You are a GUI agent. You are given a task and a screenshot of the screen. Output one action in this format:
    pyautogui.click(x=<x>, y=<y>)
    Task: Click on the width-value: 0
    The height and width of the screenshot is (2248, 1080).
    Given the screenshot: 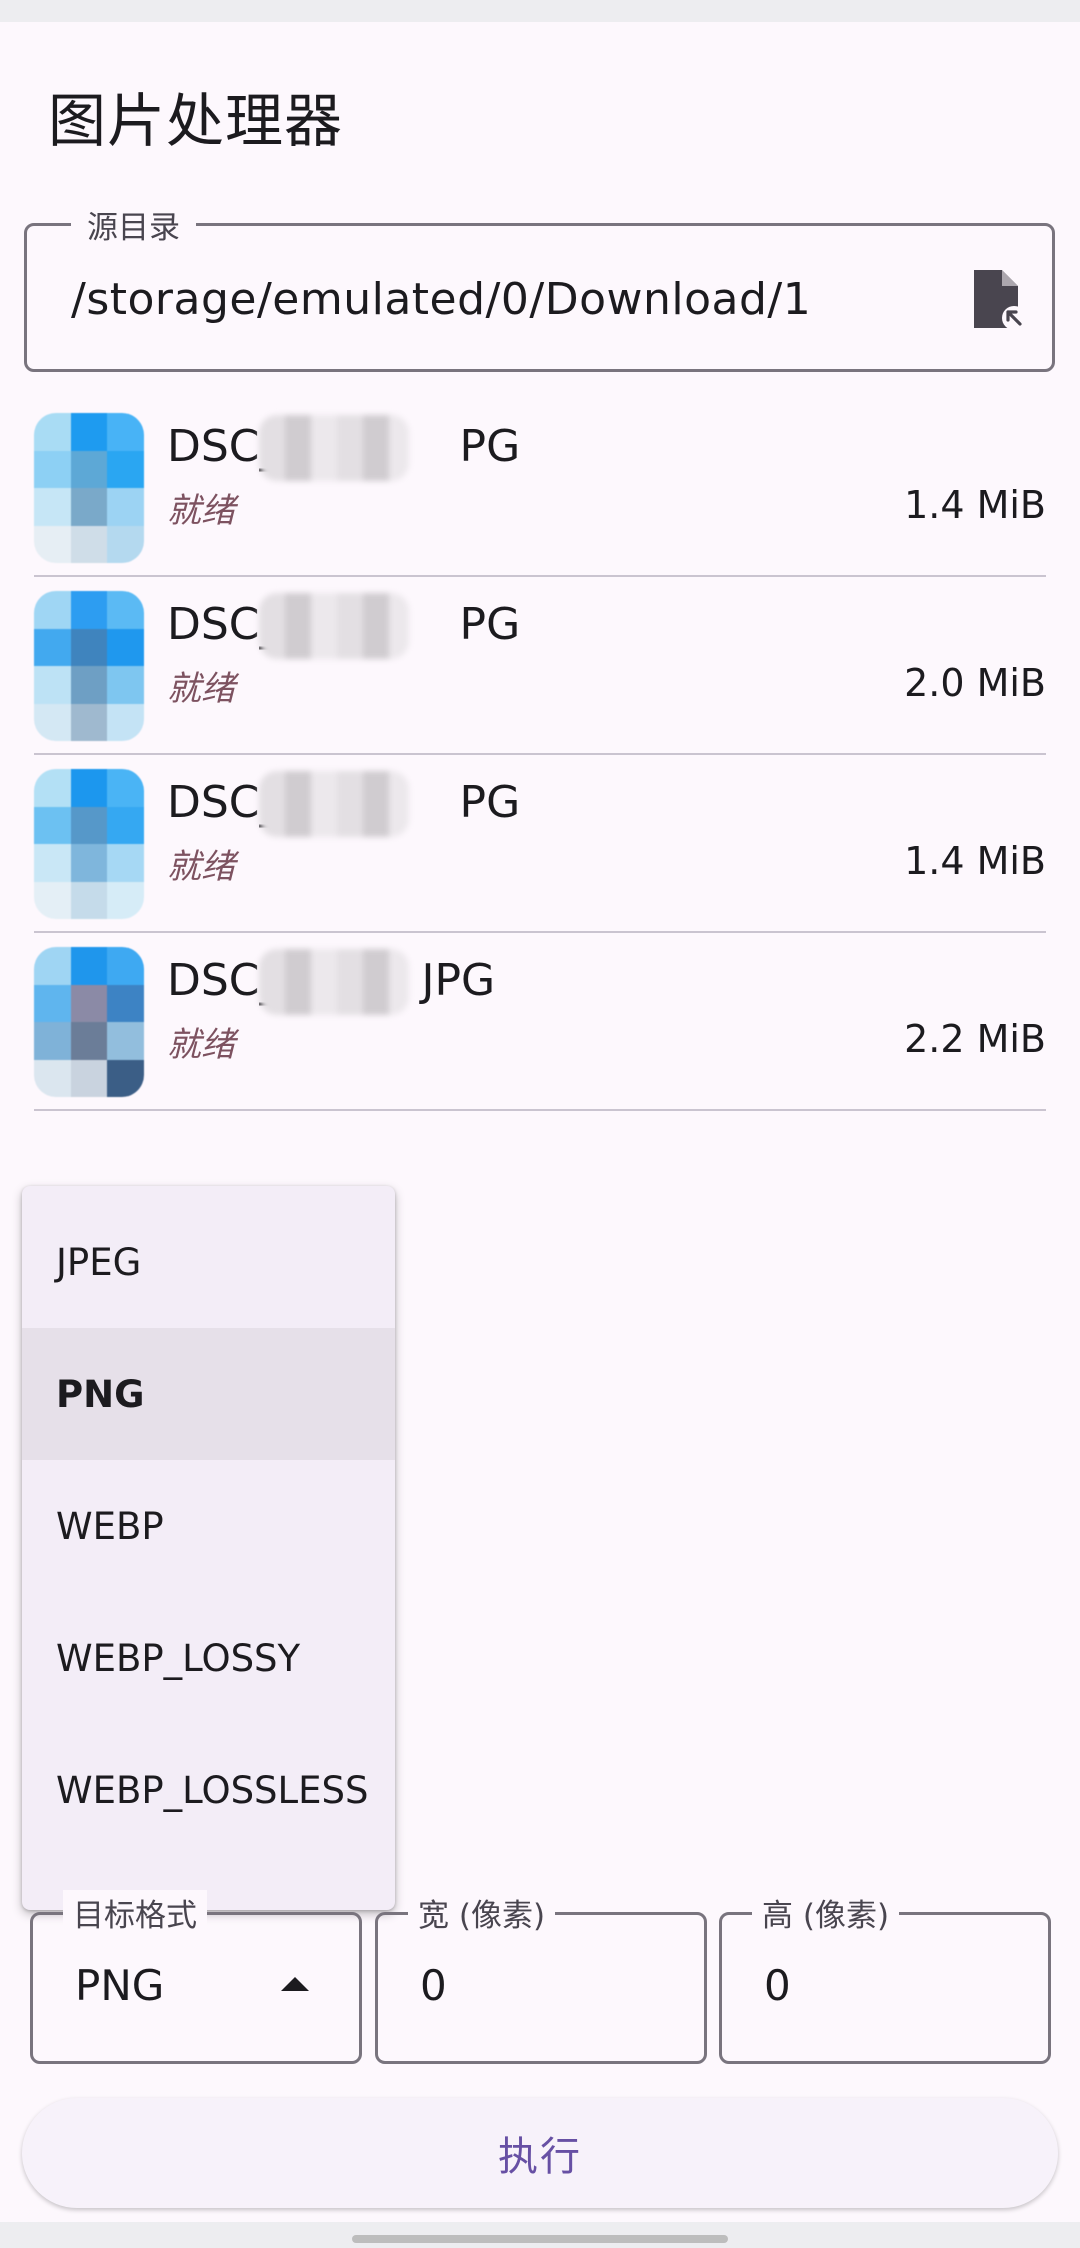 What is the action you would take?
    pyautogui.click(x=433, y=1985)
    